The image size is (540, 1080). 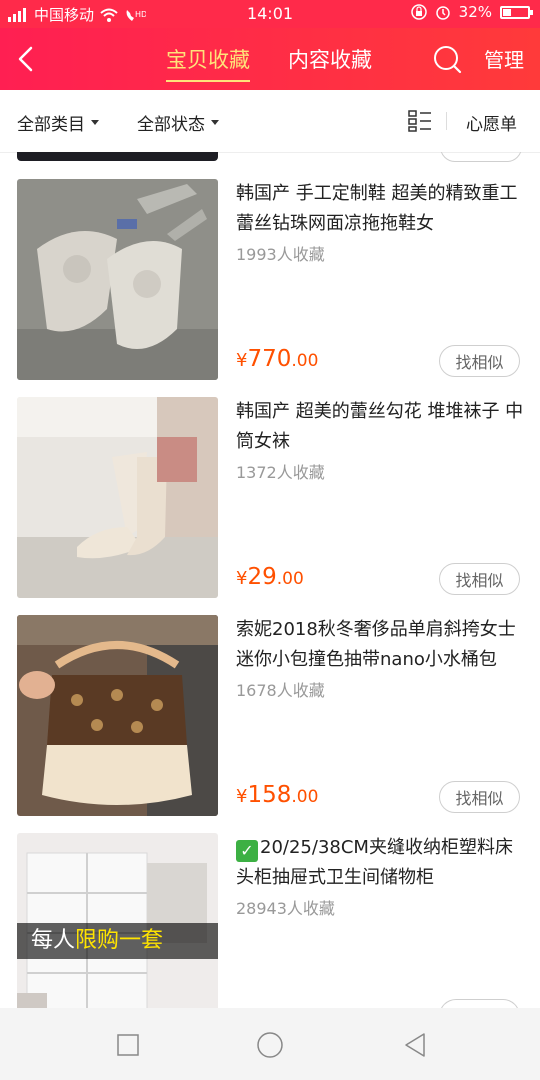 What do you see at coordinates (491, 122) in the screenshot?
I see `wishlist-button: 心愿单` at bounding box center [491, 122].